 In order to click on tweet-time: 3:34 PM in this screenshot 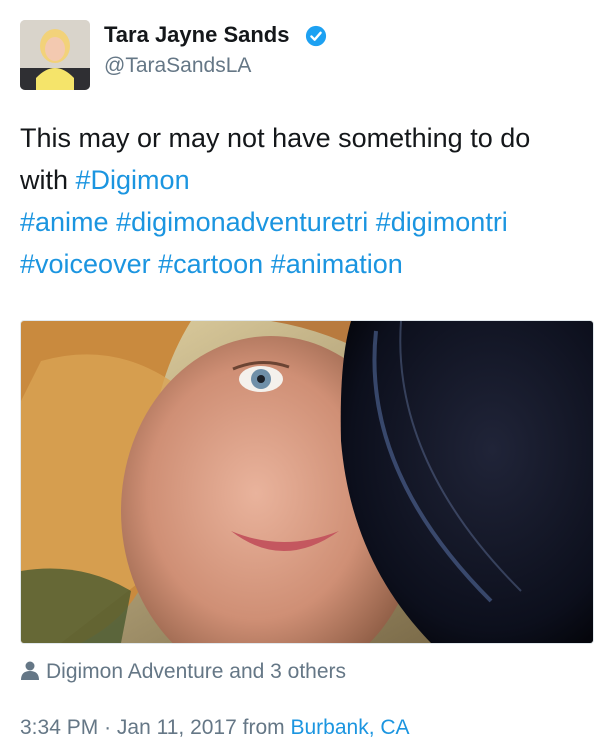, I will do `click(59, 727)`.